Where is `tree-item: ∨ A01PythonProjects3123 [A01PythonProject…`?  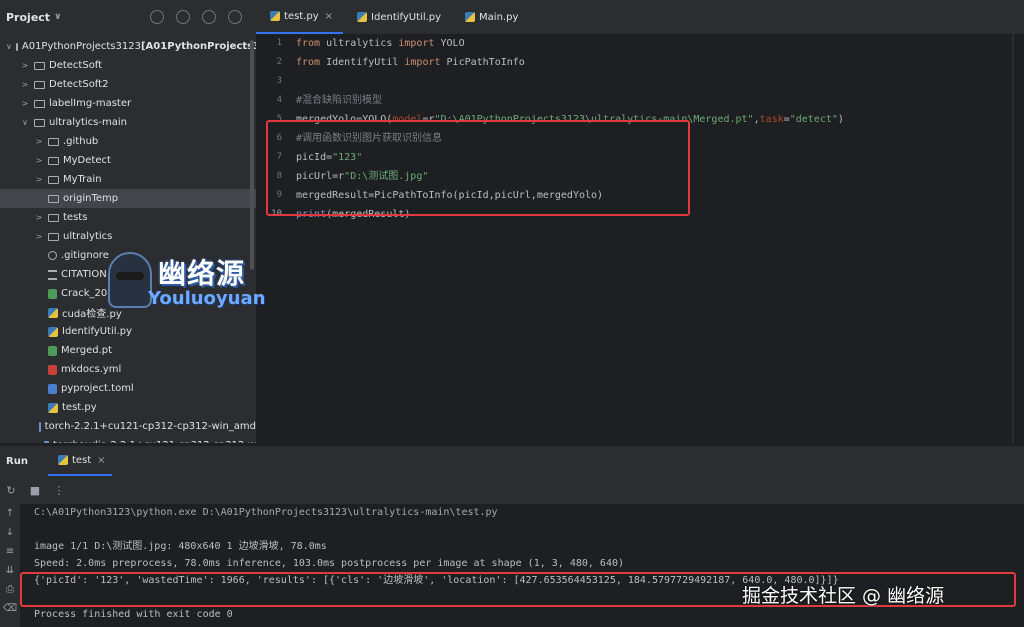 tree-item: ∨ A01PythonProjects3123 [A01PythonProject… is located at coordinates (128, 46).